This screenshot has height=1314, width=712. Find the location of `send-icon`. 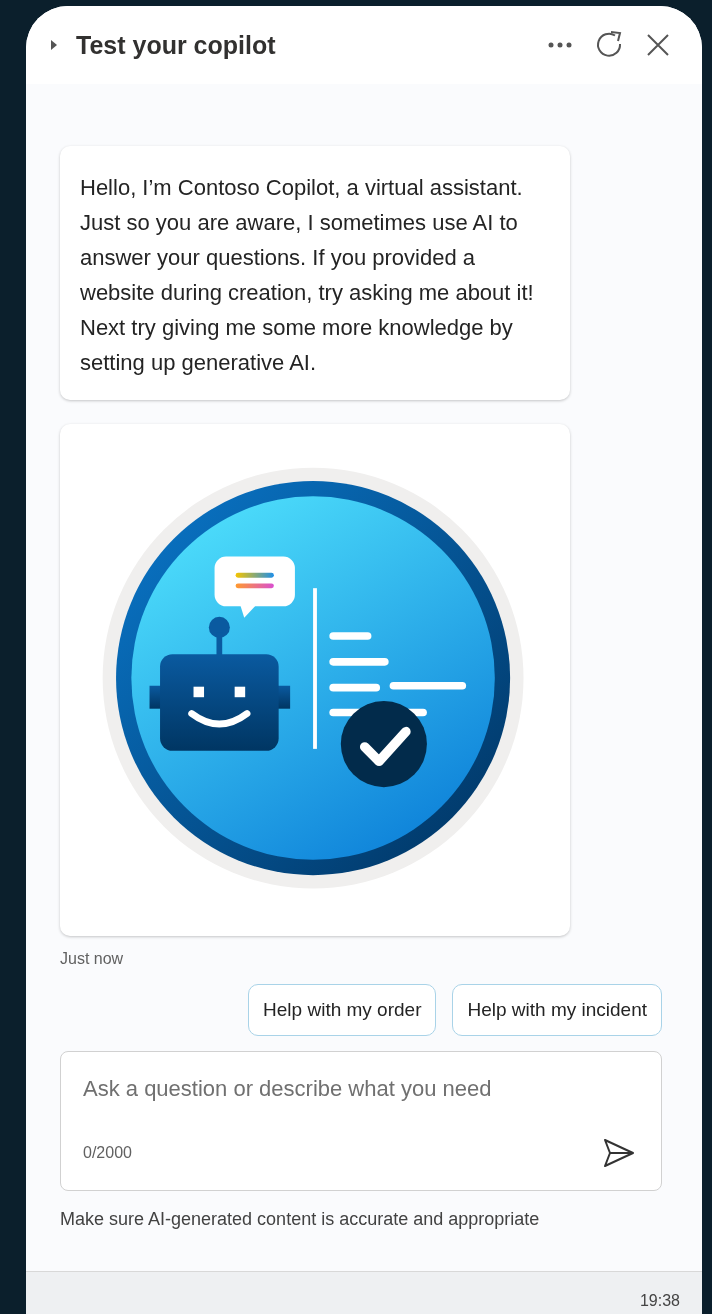

send-icon is located at coordinates (619, 1153).